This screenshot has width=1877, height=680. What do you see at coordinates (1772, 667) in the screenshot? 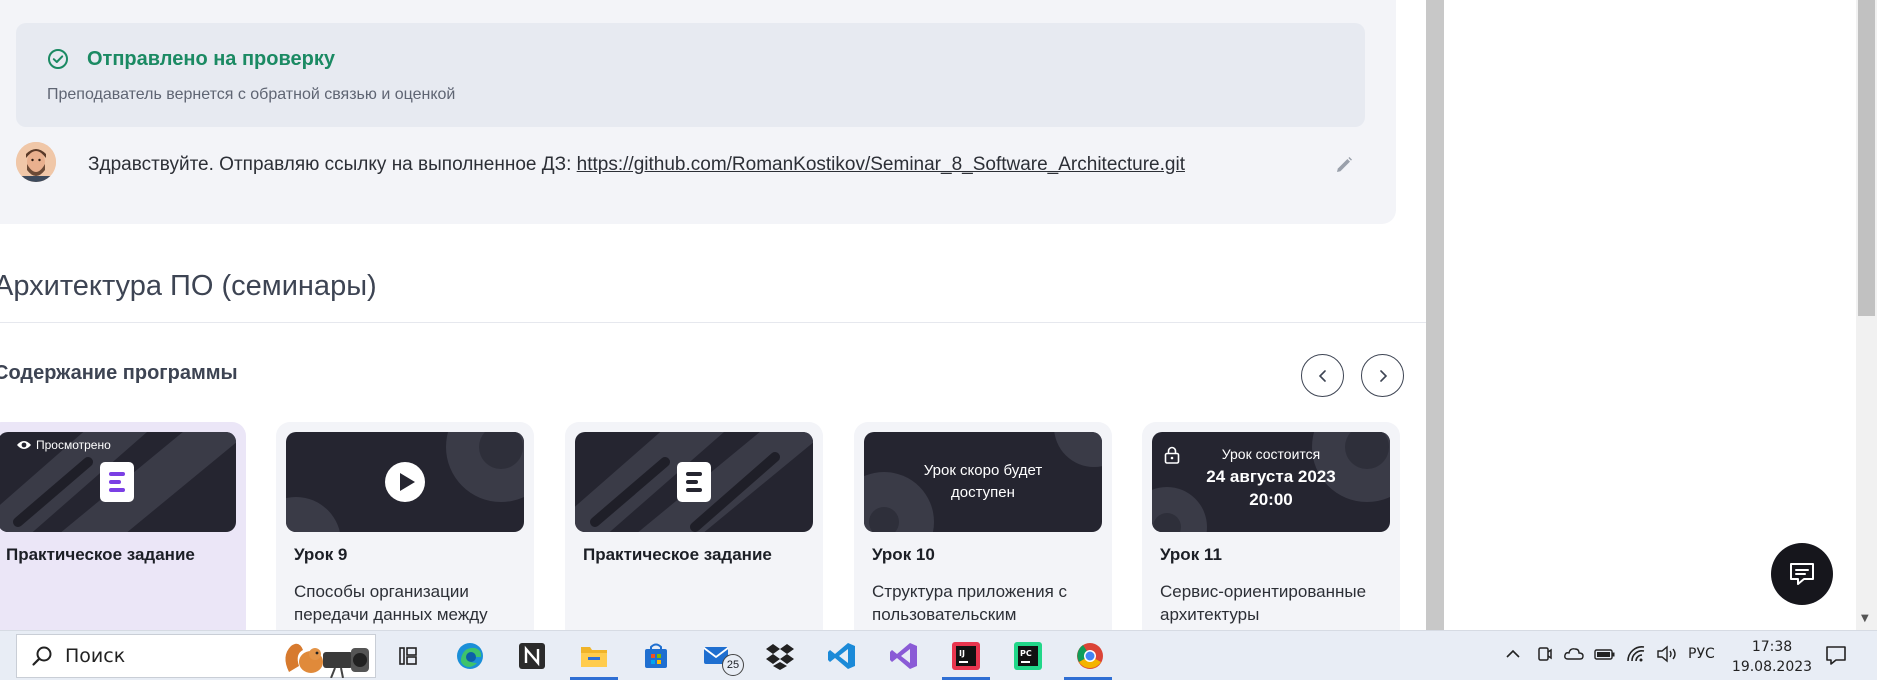
I see `clock-date: 19.08.2023` at bounding box center [1772, 667].